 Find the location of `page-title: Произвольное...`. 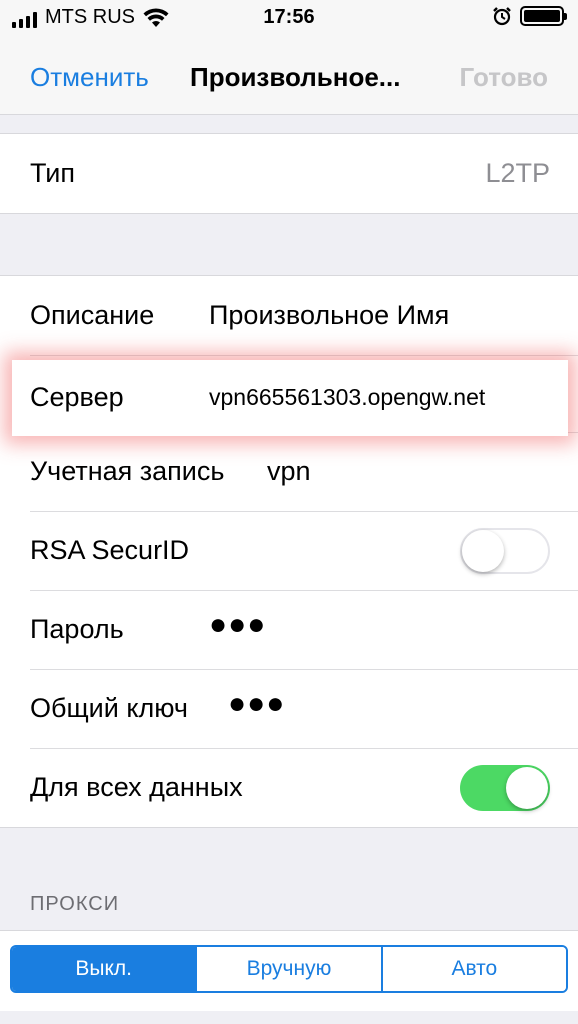

page-title: Произвольное... is located at coordinates (295, 77).